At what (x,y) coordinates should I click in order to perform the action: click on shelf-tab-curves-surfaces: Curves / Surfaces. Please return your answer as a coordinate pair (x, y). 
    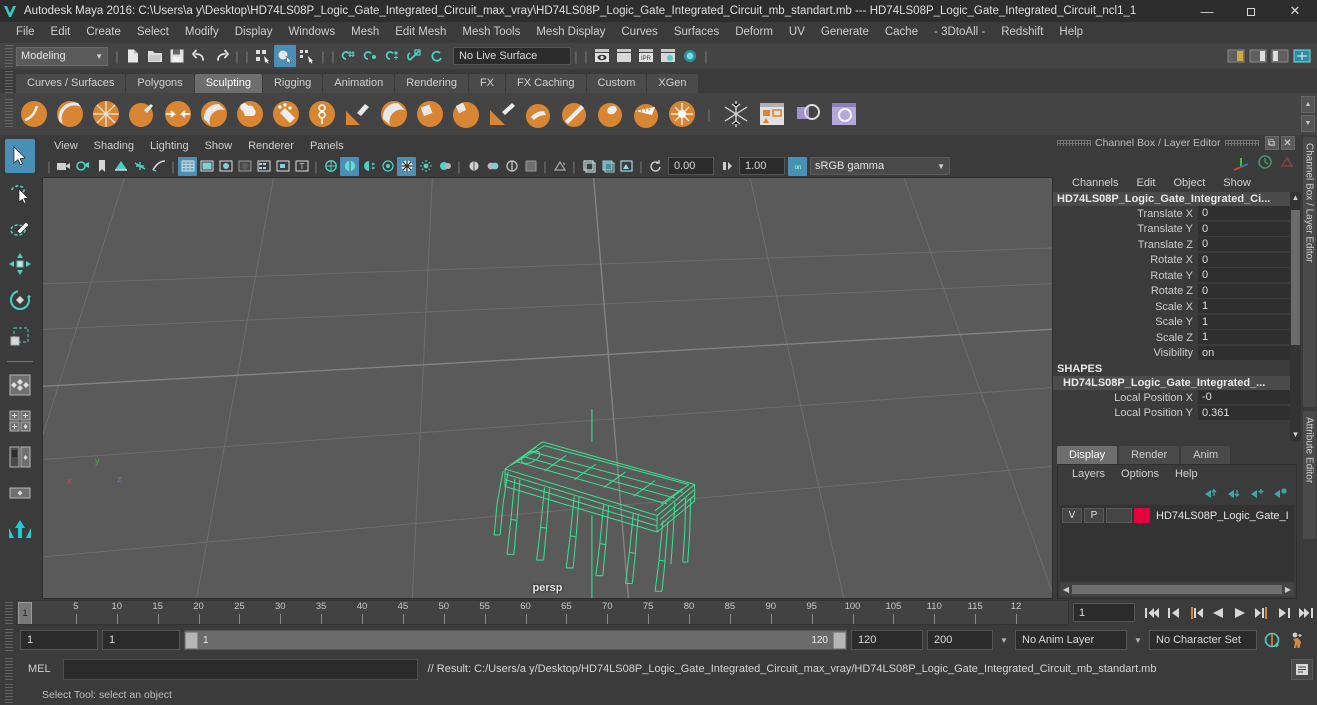
    Looking at the image, I should click on (71, 83).